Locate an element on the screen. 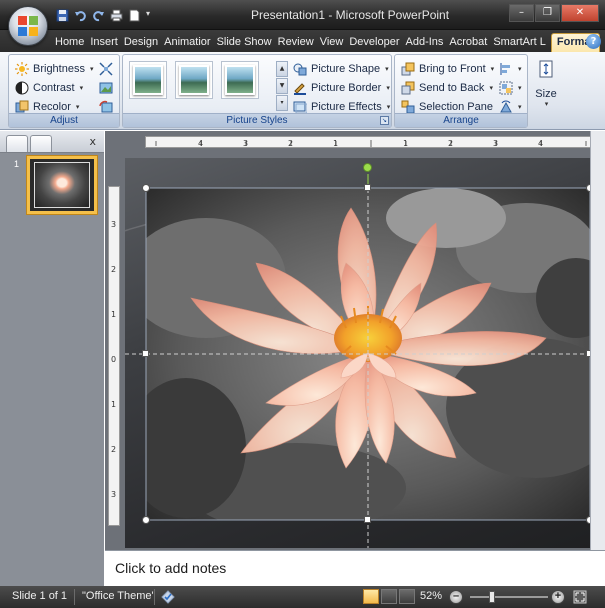 This screenshot has width=605, height=608. tab-developer: Developer is located at coordinates (374, 42).